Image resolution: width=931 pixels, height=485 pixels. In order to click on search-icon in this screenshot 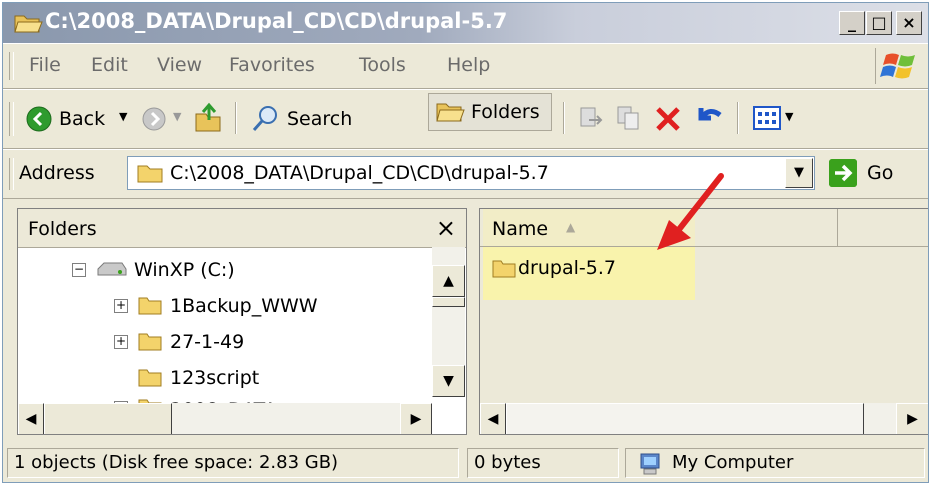, I will do `click(266, 119)`.